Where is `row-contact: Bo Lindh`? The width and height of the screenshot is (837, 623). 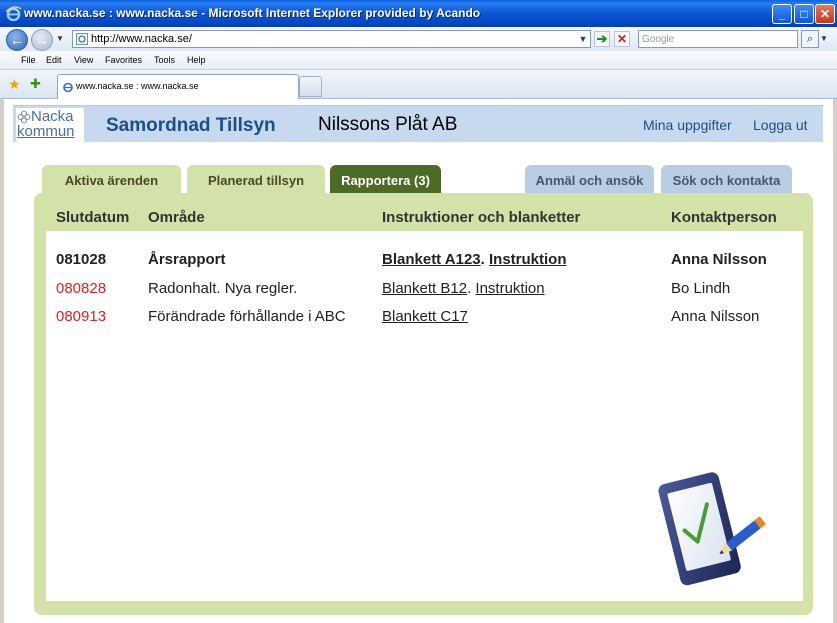 row-contact: Bo Lindh is located at coordinates (701, 288).